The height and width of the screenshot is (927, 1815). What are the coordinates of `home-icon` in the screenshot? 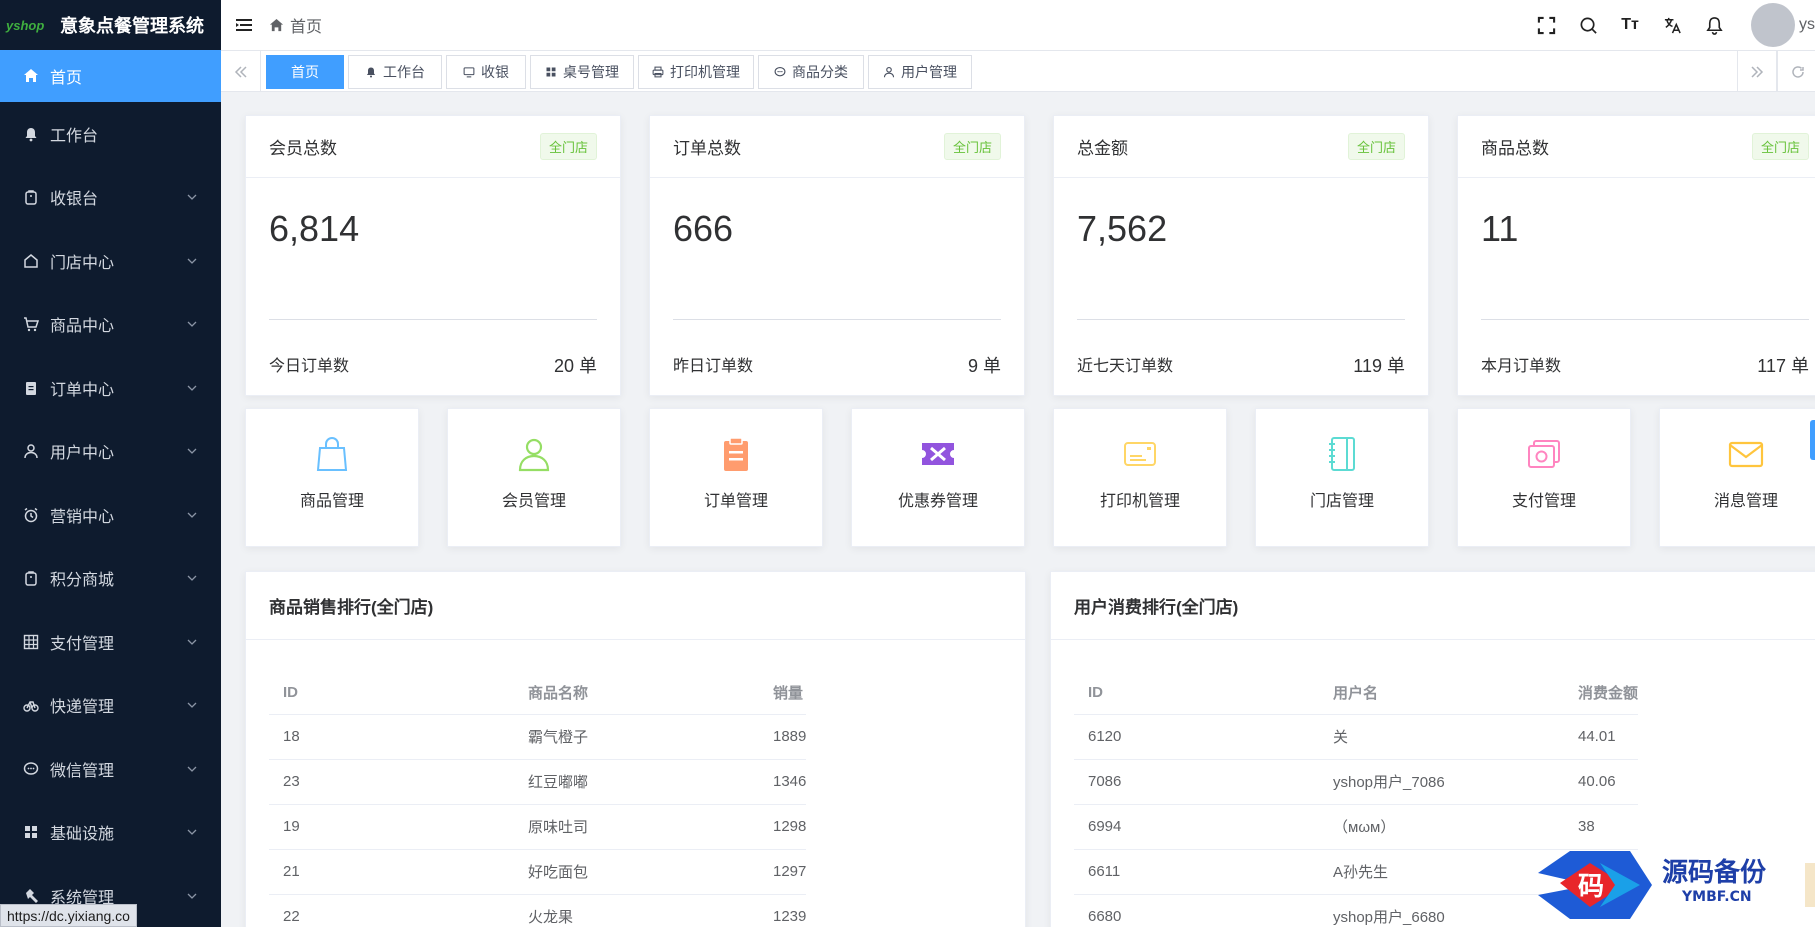 It's located at (31, 75).